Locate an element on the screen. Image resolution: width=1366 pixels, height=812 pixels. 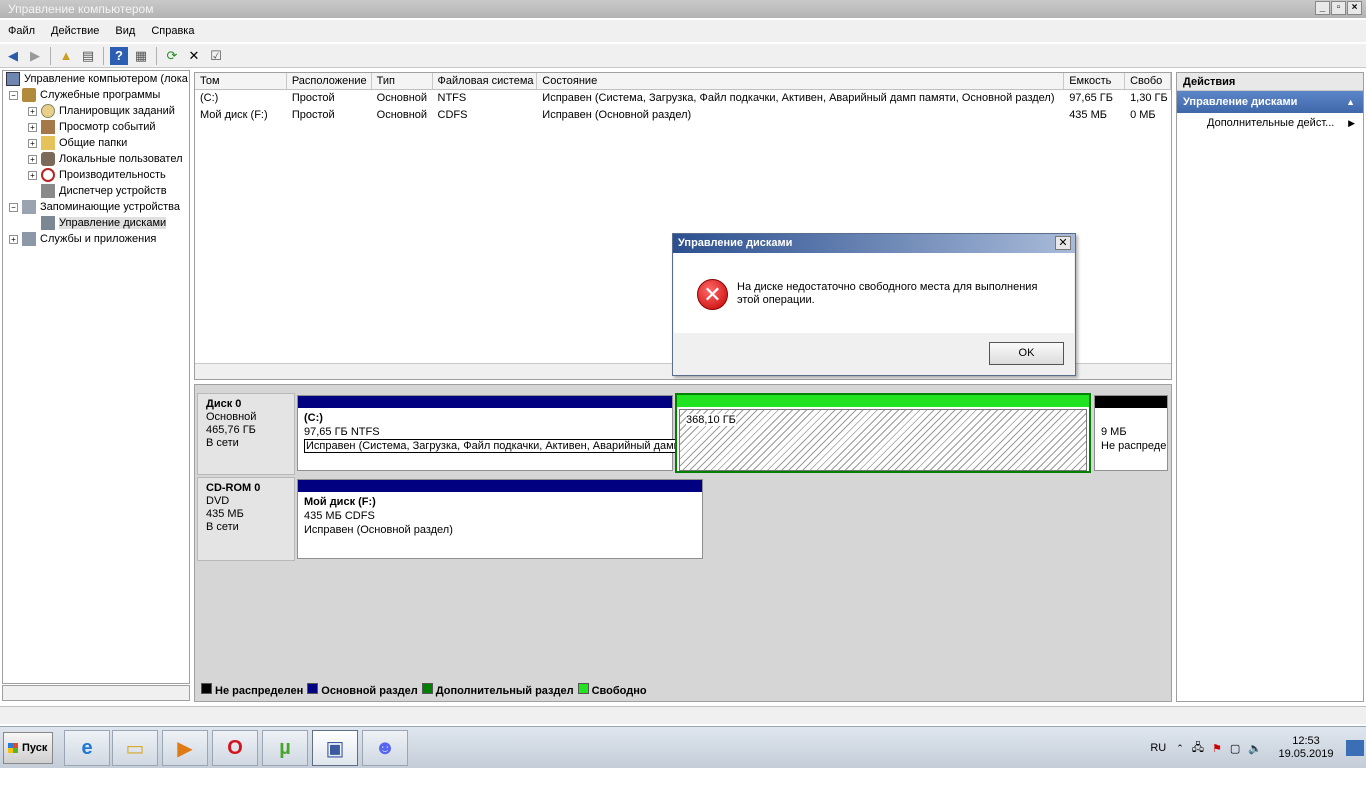
tree-item-shared-folders: + Общие папки is located at coordinates (96, 143).